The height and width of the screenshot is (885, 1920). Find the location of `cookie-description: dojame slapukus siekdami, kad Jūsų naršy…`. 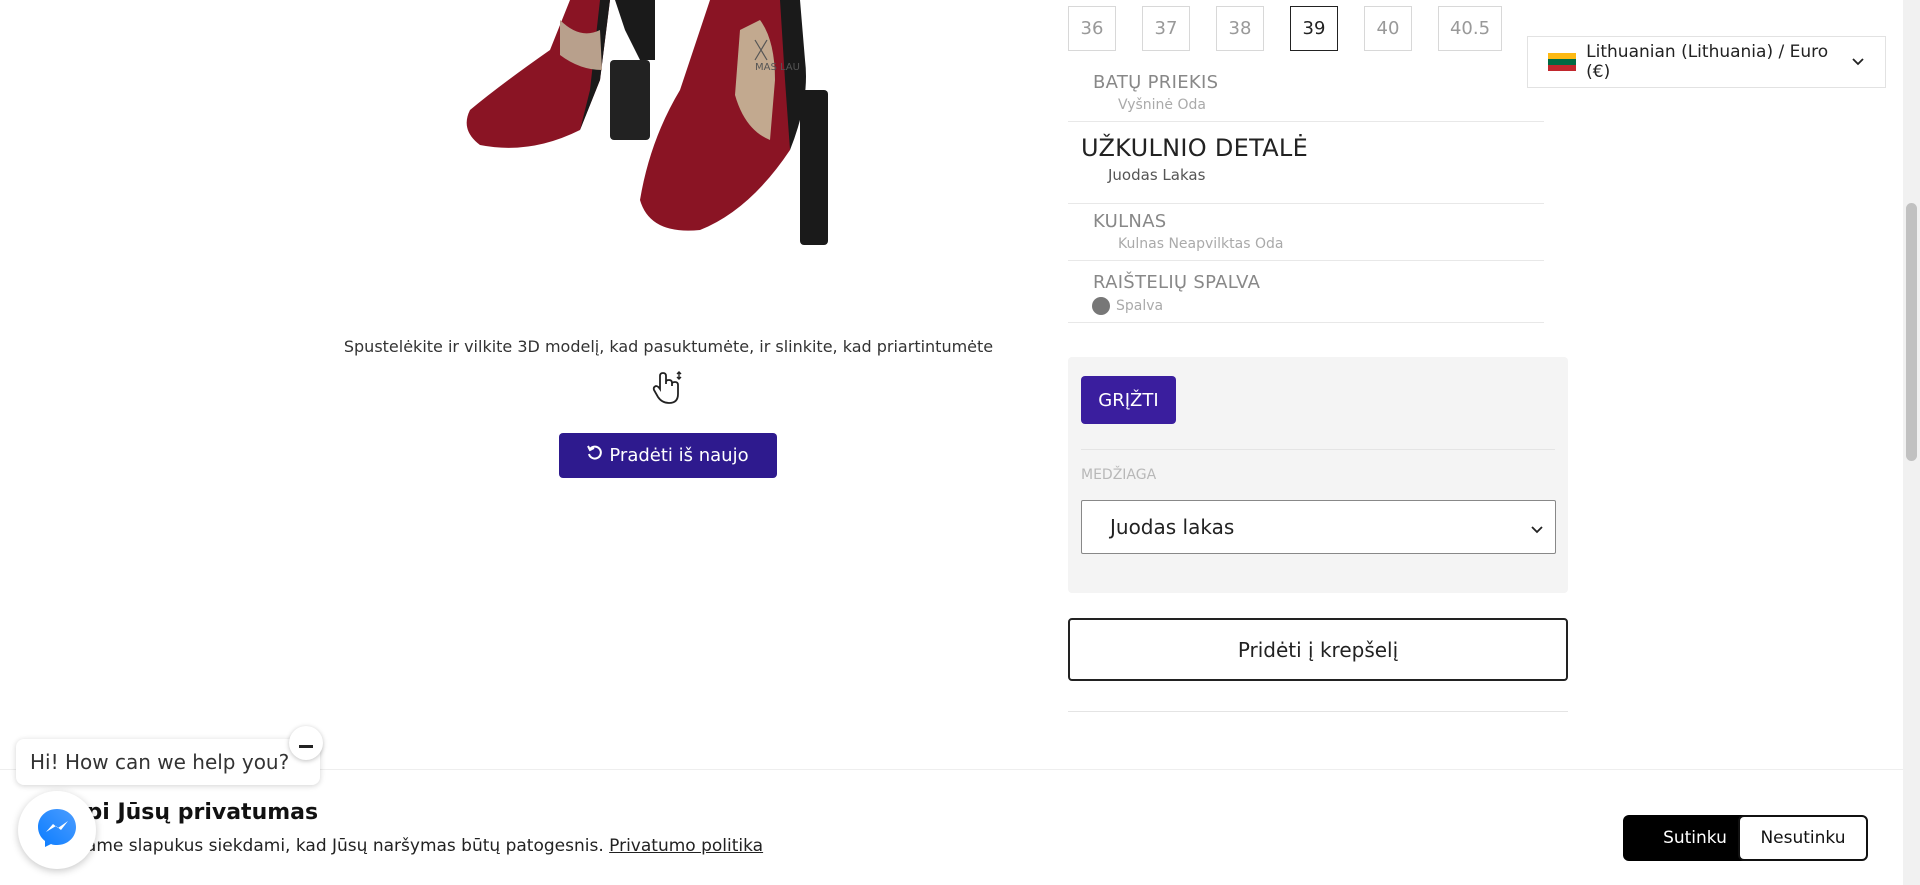

cookie-description: dojame slapukus siekdami, kad Jūsų naršy… is located at coordinates (332, 846).